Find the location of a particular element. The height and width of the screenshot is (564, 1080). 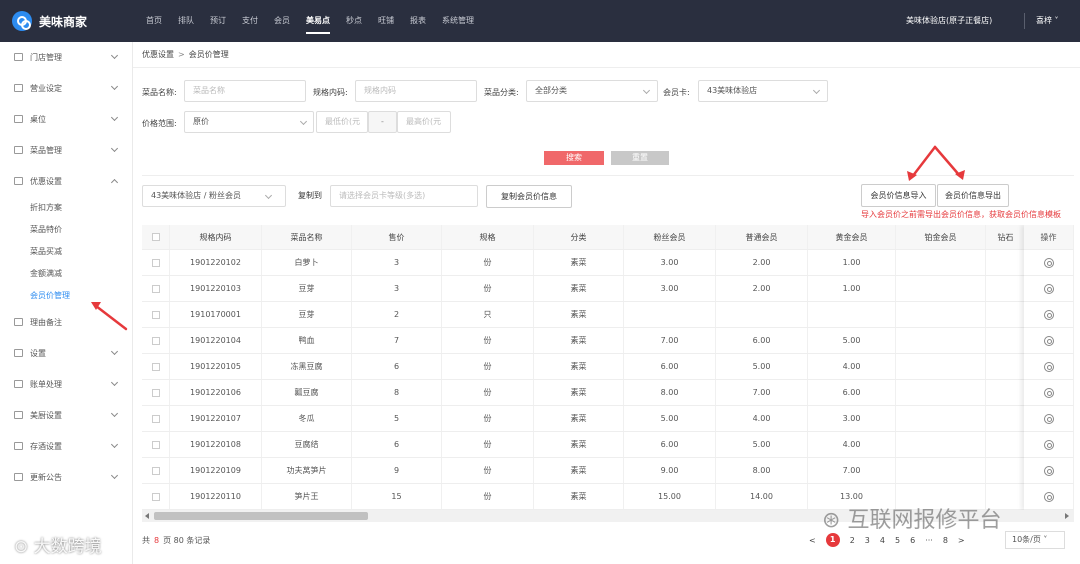

select-all-checkbox is located at coordinates (155, 237).